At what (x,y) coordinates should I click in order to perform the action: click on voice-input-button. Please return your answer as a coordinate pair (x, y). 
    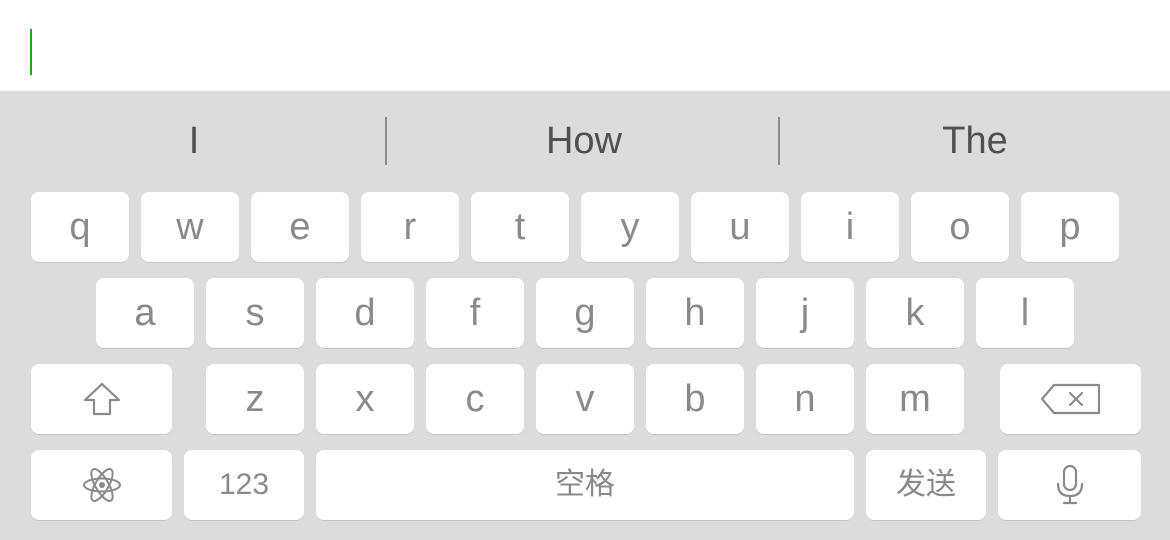
    Looking at the image, I should click on (1069, 485).